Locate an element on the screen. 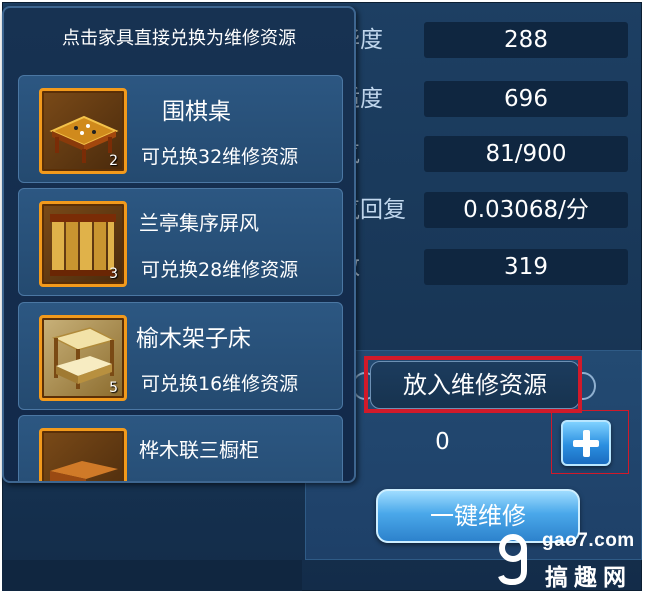 This screenshot has height=595, width=646. item-desc: 可兑换28维修资源 is located at coordinates (220, 270).